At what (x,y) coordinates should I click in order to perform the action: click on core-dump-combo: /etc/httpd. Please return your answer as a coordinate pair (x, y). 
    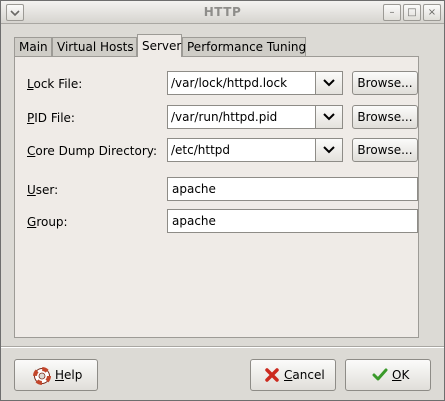
    Looking at the image, I should click on (255, 150).